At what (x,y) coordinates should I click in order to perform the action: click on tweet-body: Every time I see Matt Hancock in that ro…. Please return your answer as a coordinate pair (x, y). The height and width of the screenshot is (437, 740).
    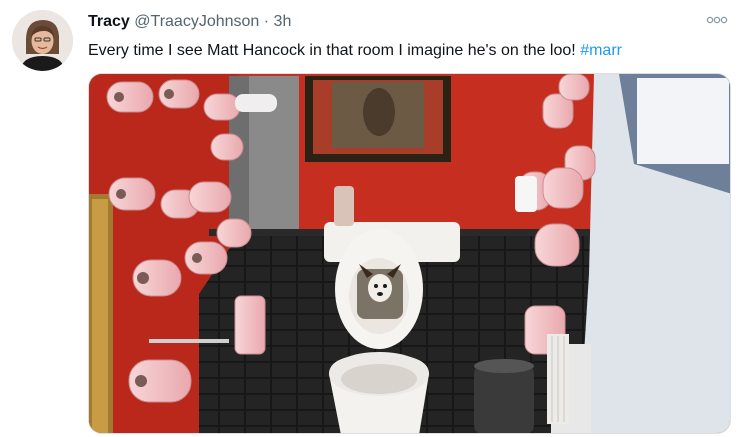
    Looking at the image, I should click on (332, 50).